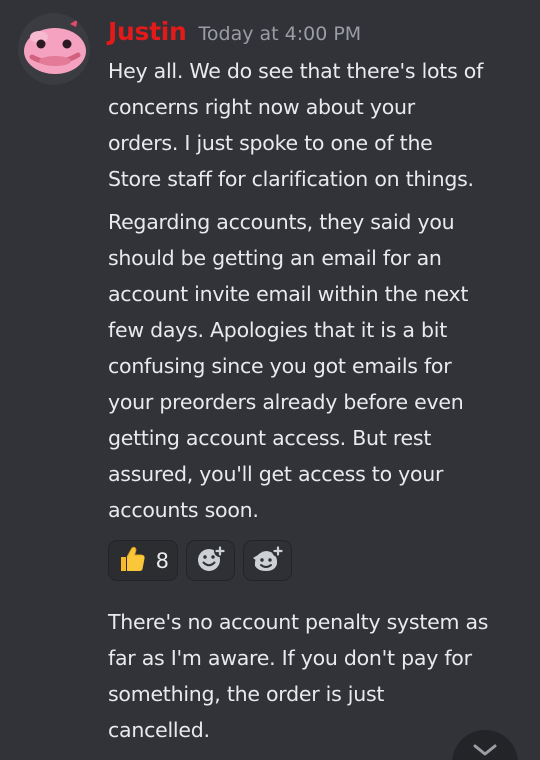 The width and height of the screenshot is (540, 760). I want to click on add-reaction-icon, so click(211, 561).